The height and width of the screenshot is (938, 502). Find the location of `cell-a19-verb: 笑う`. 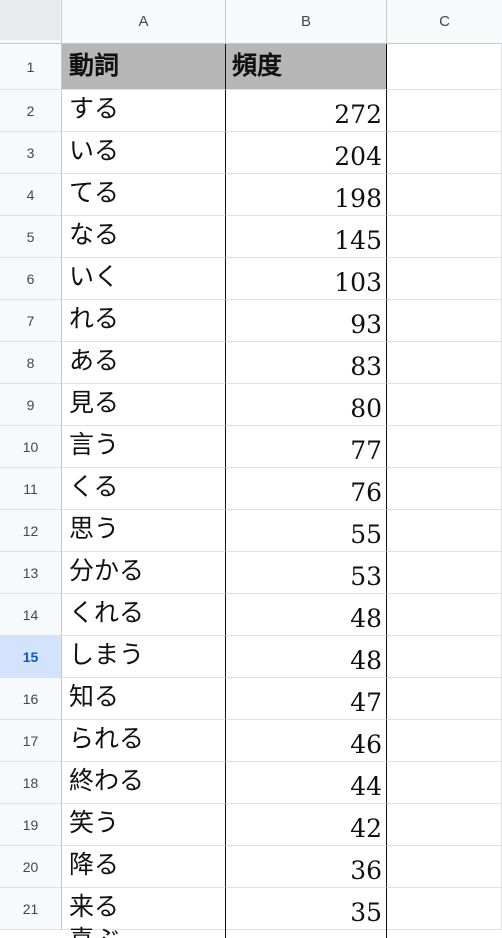

cell-a19-verb: 笑う is located at coordinates (144, 825).